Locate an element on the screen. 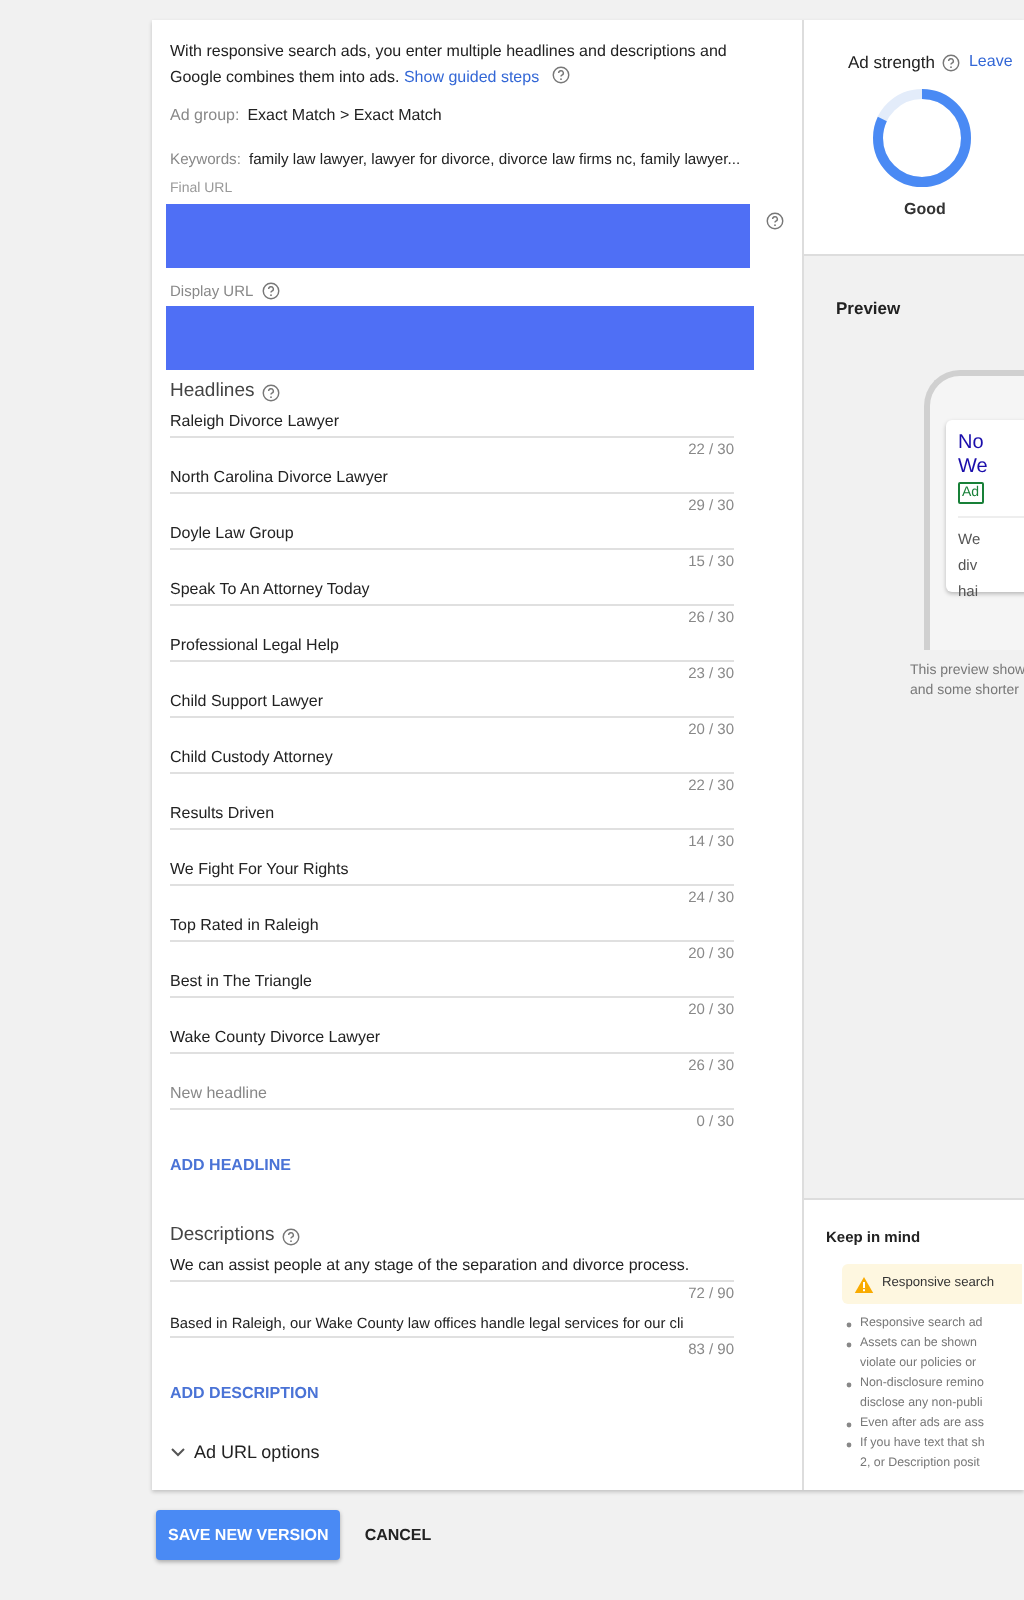  add-description-button: ADD DESCRIPTION is located at coordinates (244, 1393).